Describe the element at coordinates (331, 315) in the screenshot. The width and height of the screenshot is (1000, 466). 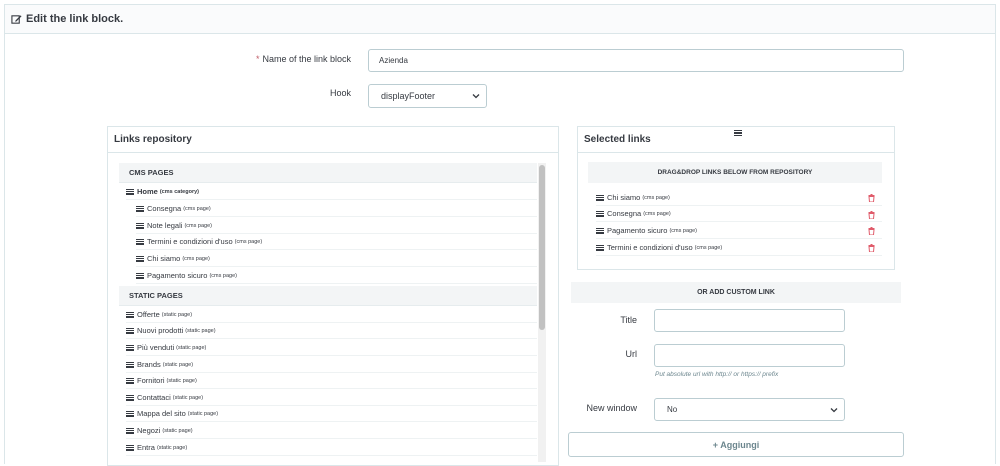
I see `repo-item-offerte: Offerte (static page)` at that location.